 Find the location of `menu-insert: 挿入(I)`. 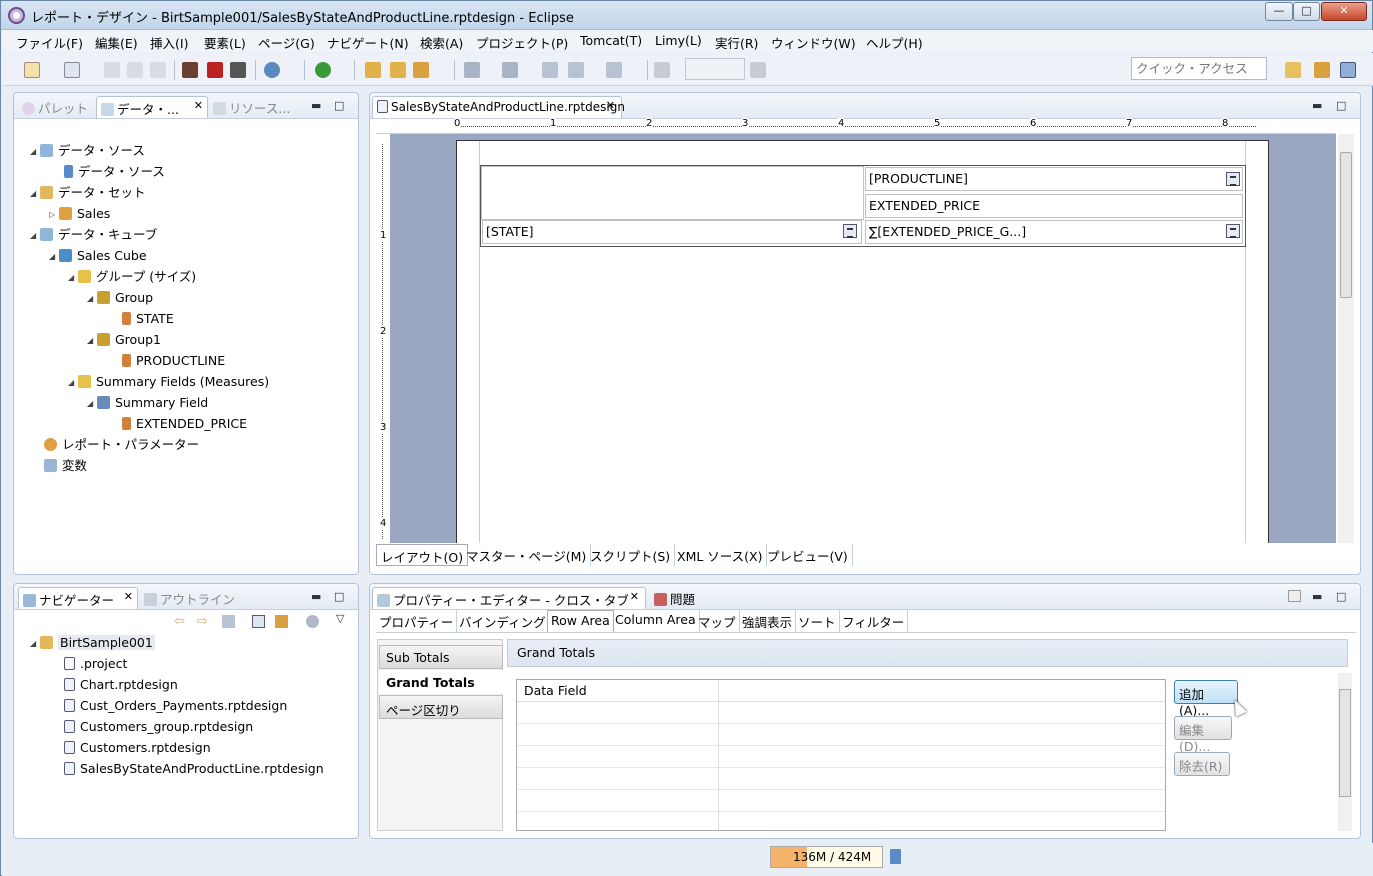

menu-insert: 挿入(I) is located at coordinates (169, 42).